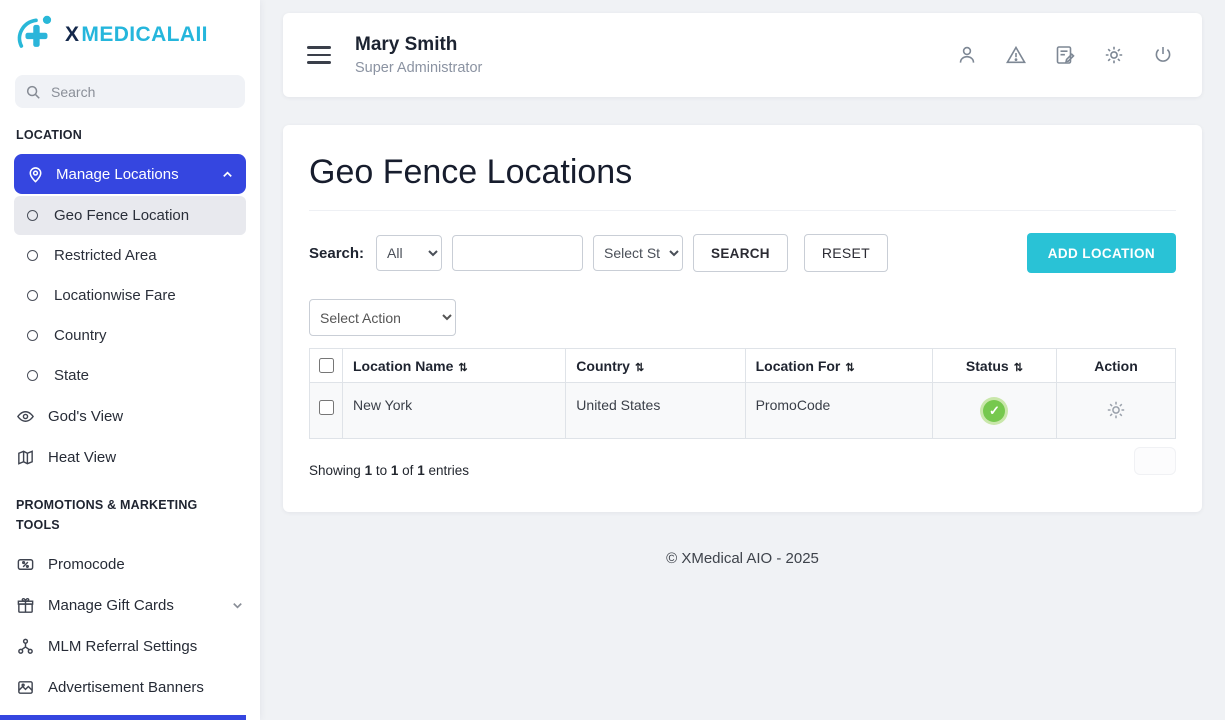  What do you see at coordinates (25, 646) in the screenshot?
I see `network-icon` at bounding box center [25, 646].